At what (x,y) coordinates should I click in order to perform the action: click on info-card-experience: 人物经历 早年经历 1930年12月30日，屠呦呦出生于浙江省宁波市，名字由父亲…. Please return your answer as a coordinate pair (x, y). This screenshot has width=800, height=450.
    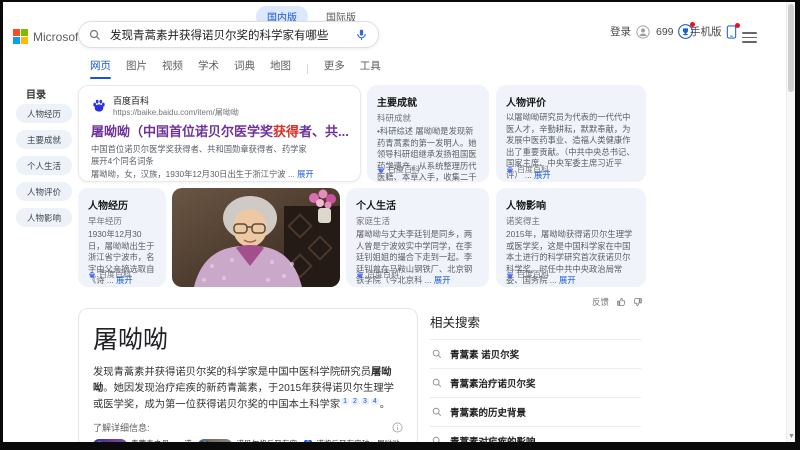
    Looking at the image, I should click on (122, 237).